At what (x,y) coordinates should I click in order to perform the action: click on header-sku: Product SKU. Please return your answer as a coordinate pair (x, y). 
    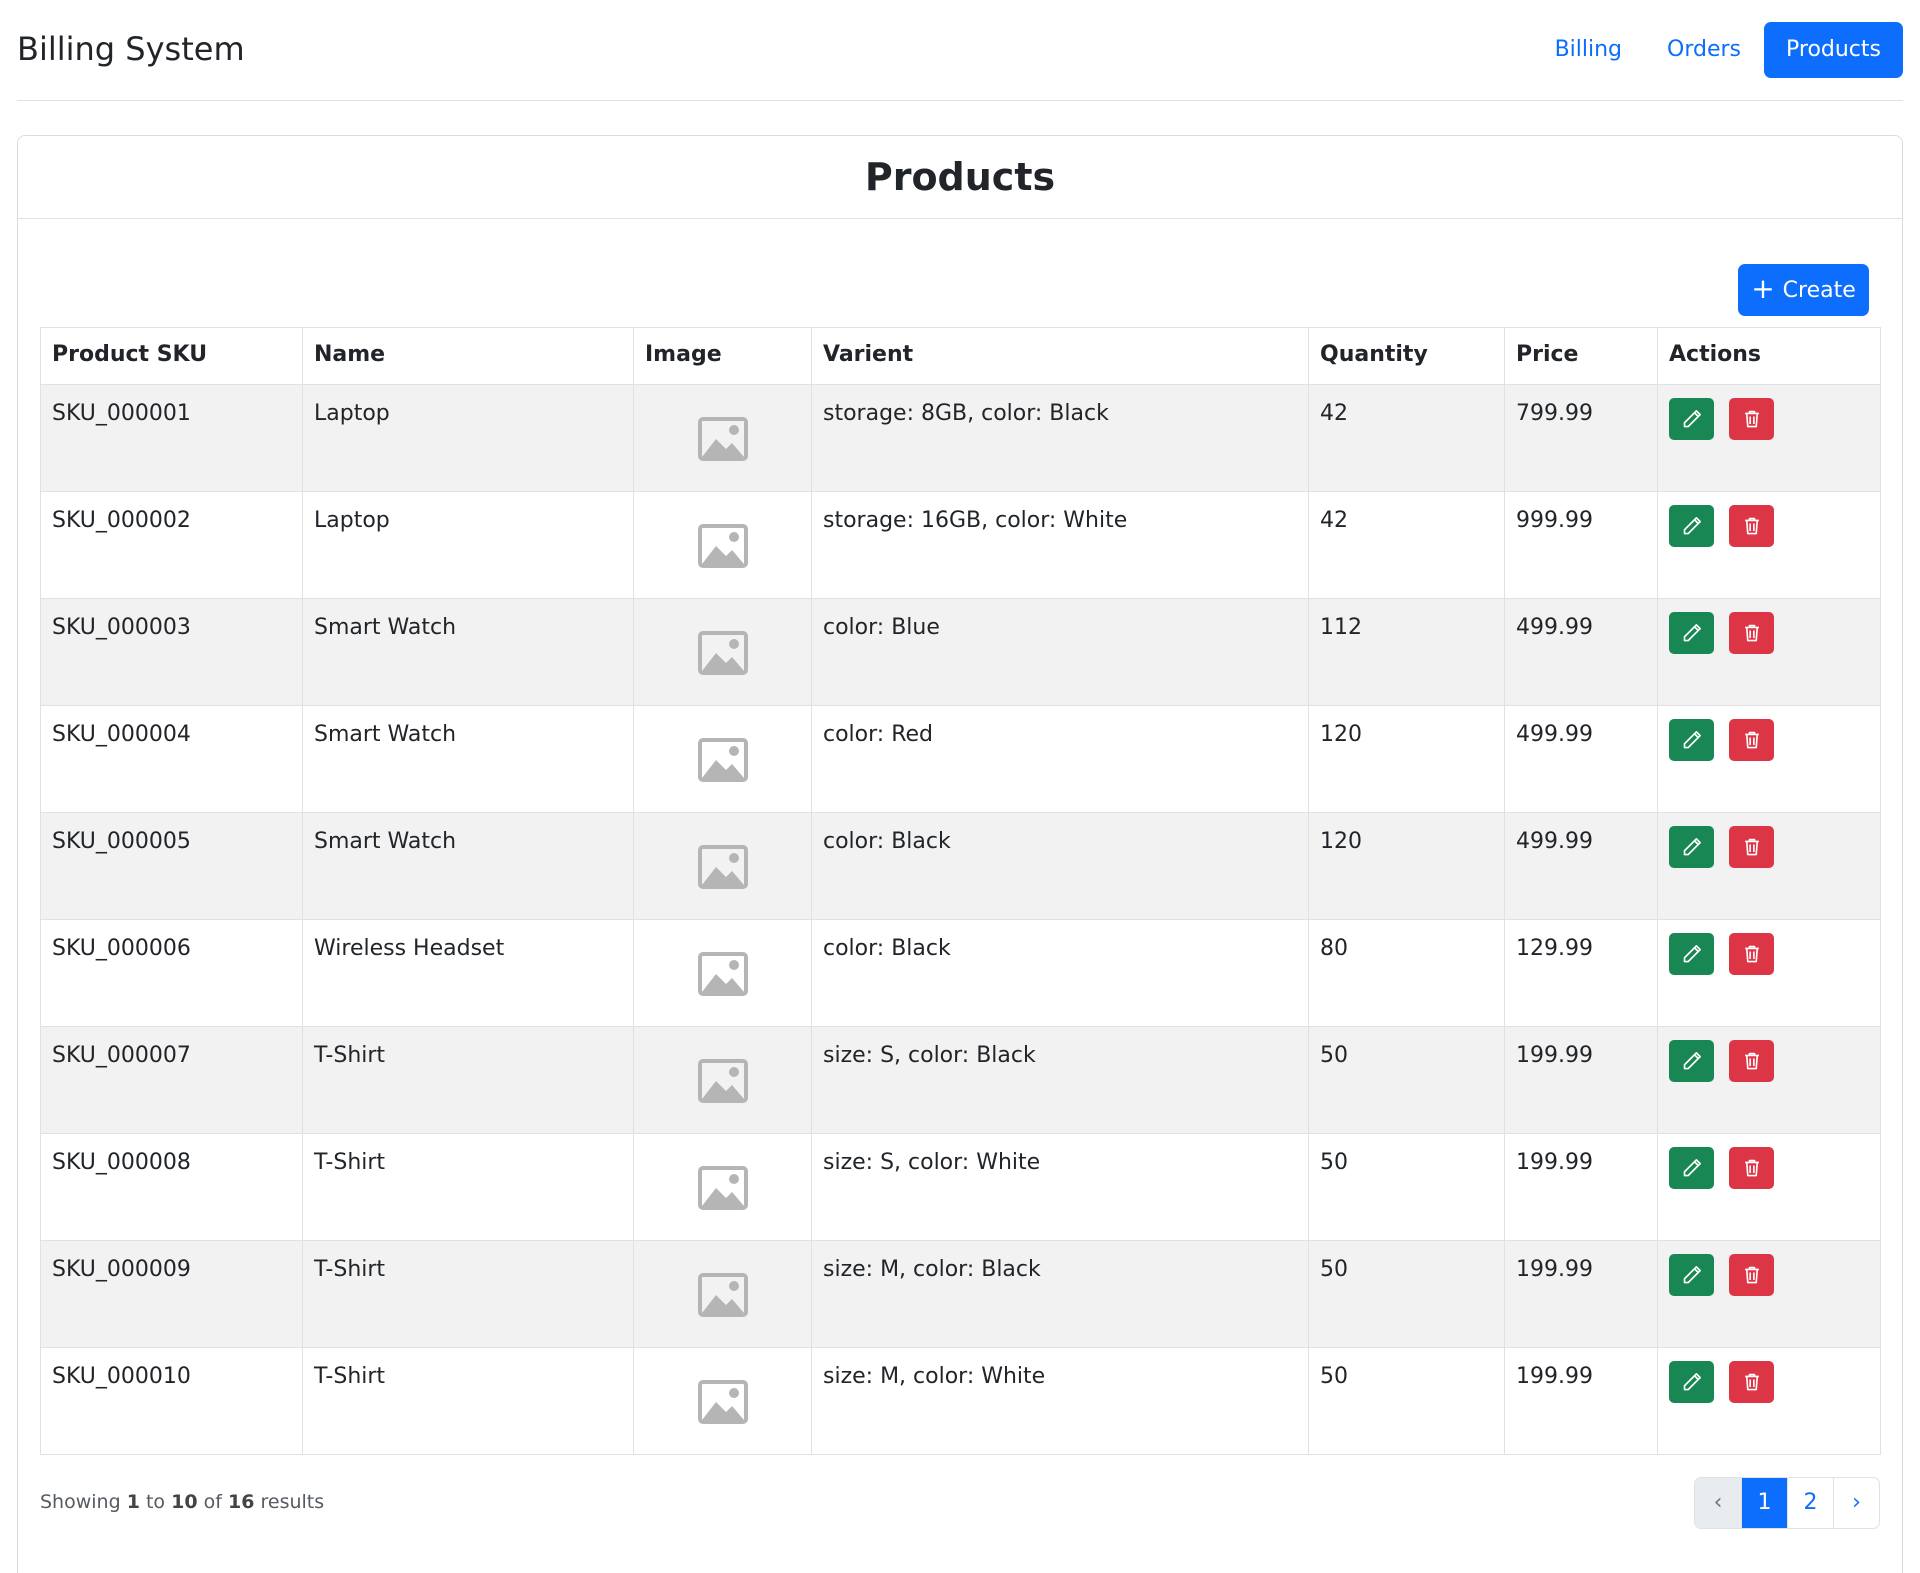
    Looking at the image, I should click on (171, 356).